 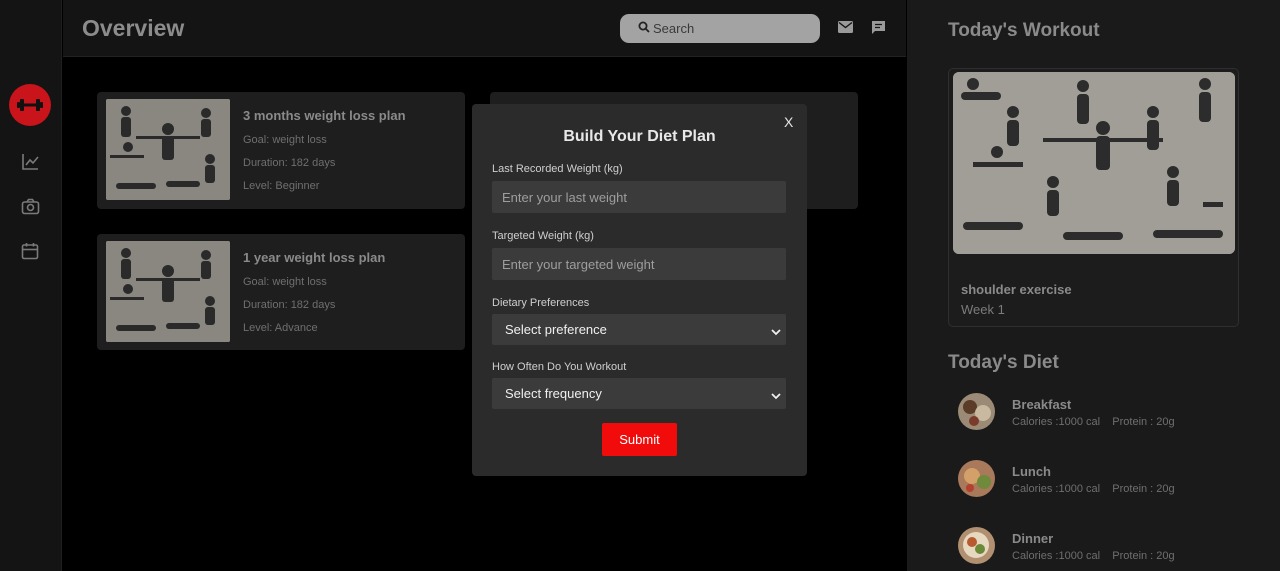 I want to click on workout-frequency-value: Select frequency, so click(x=553, y=393).